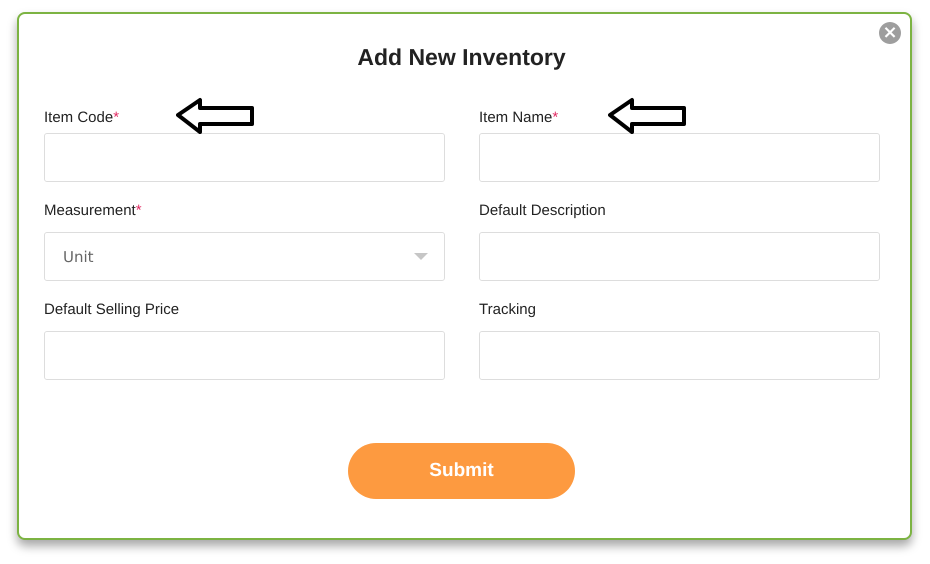 This screenshot has width=930, height=564. What do you see at coordinates (112, 309) in the screenshot?
I see `field-label: Default Selling Price` at bounding box center [112, 309].